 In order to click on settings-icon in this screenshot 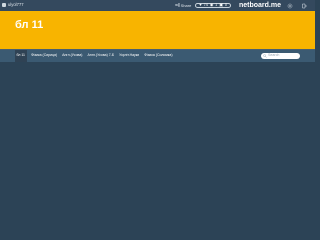, I will do `click(290, 6)`.